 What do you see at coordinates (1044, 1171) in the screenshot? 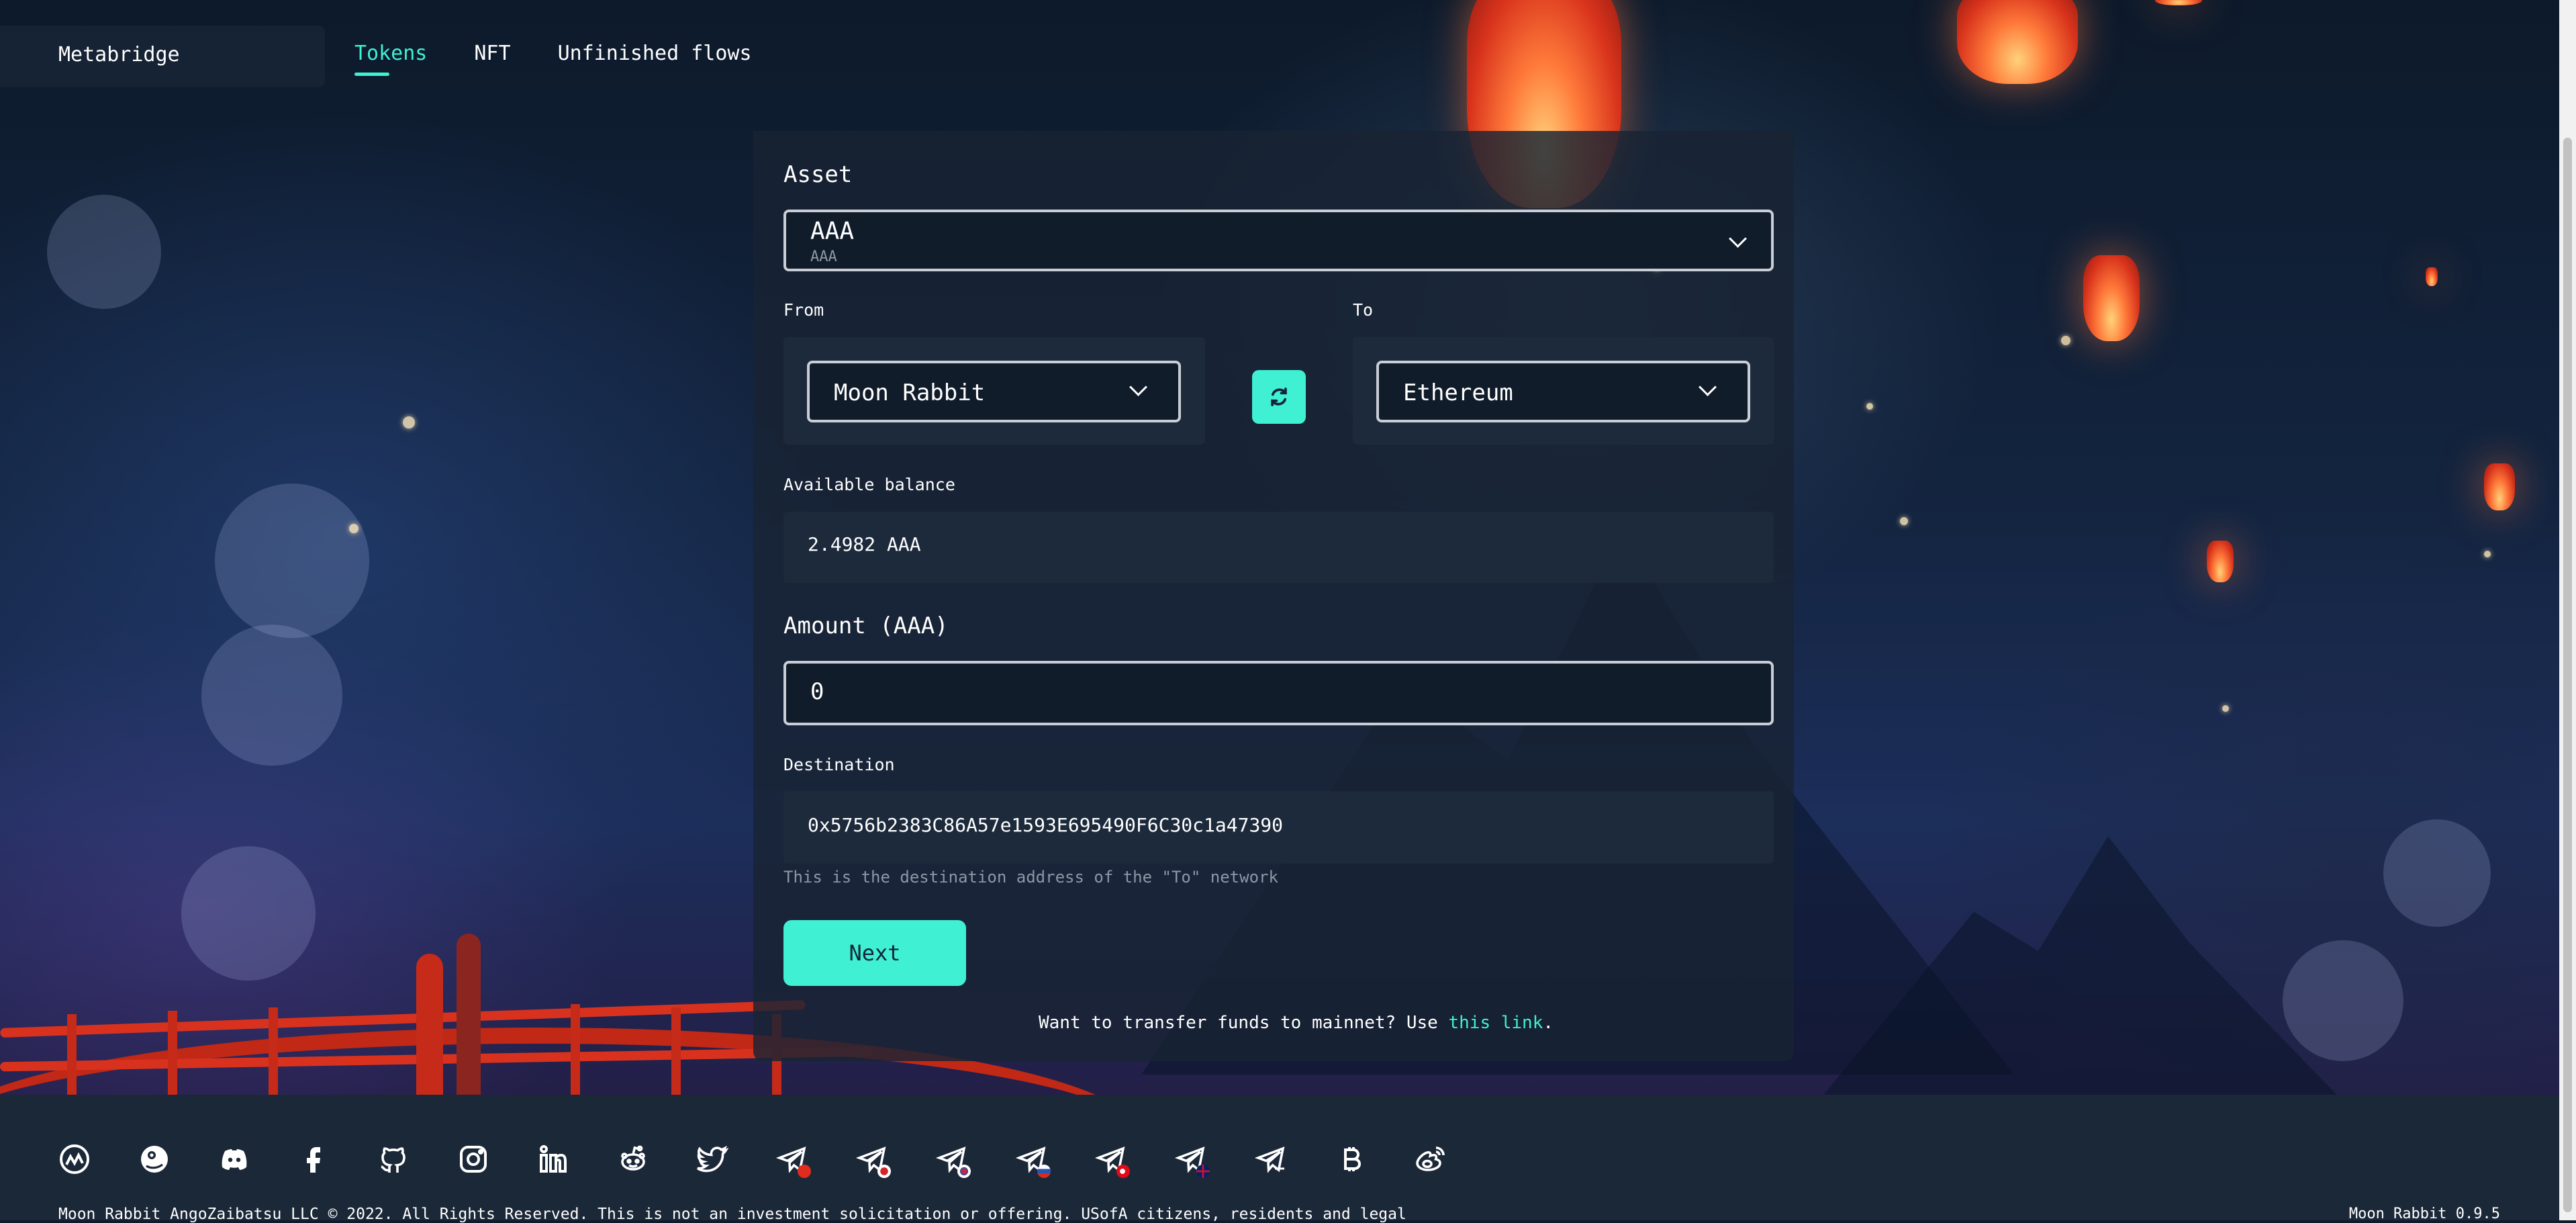
I see `russia-flag-icon` at bounding box center [1044, 1171].